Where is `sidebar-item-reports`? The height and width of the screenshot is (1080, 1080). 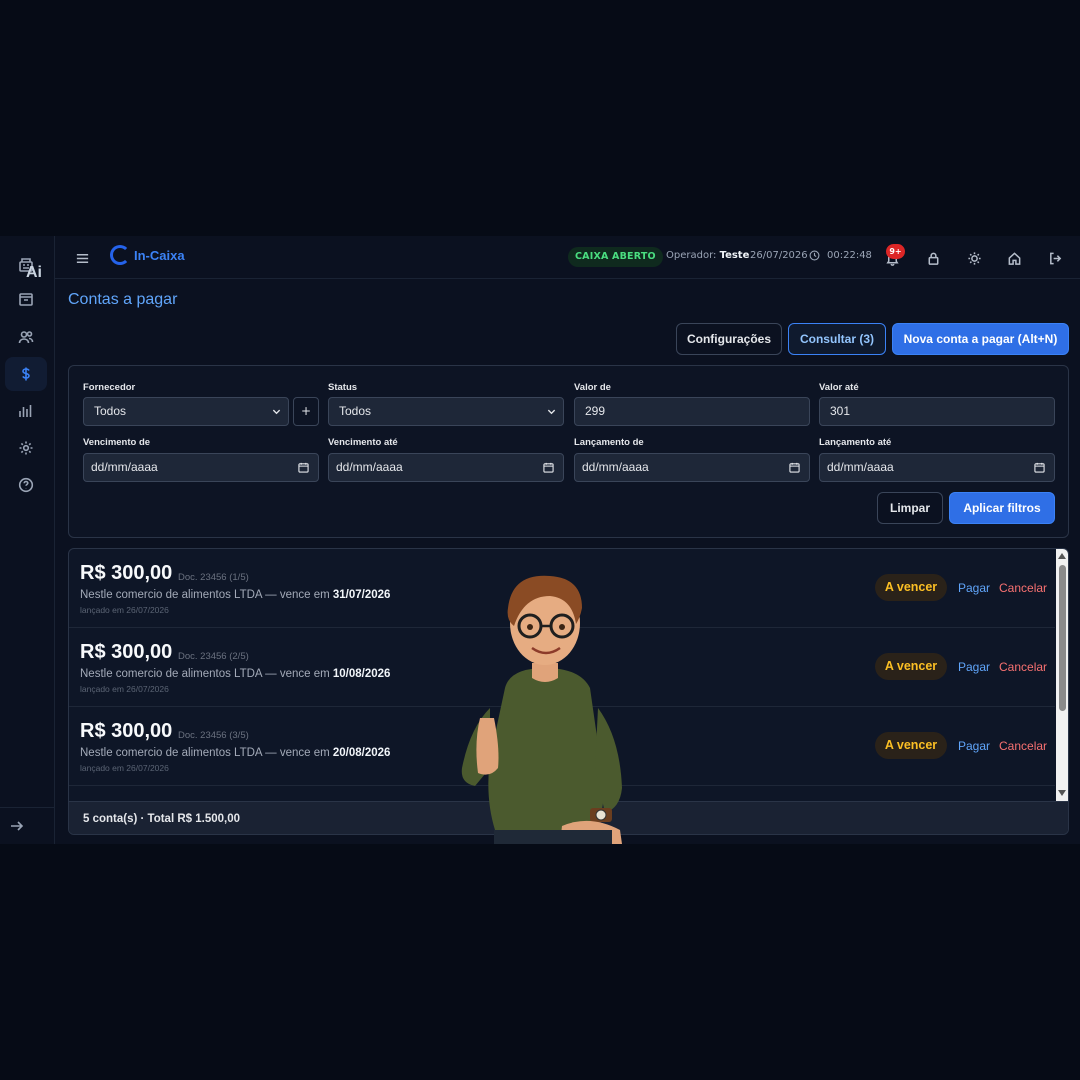 sidebar-item-reports is located at coordinates (26, 411).